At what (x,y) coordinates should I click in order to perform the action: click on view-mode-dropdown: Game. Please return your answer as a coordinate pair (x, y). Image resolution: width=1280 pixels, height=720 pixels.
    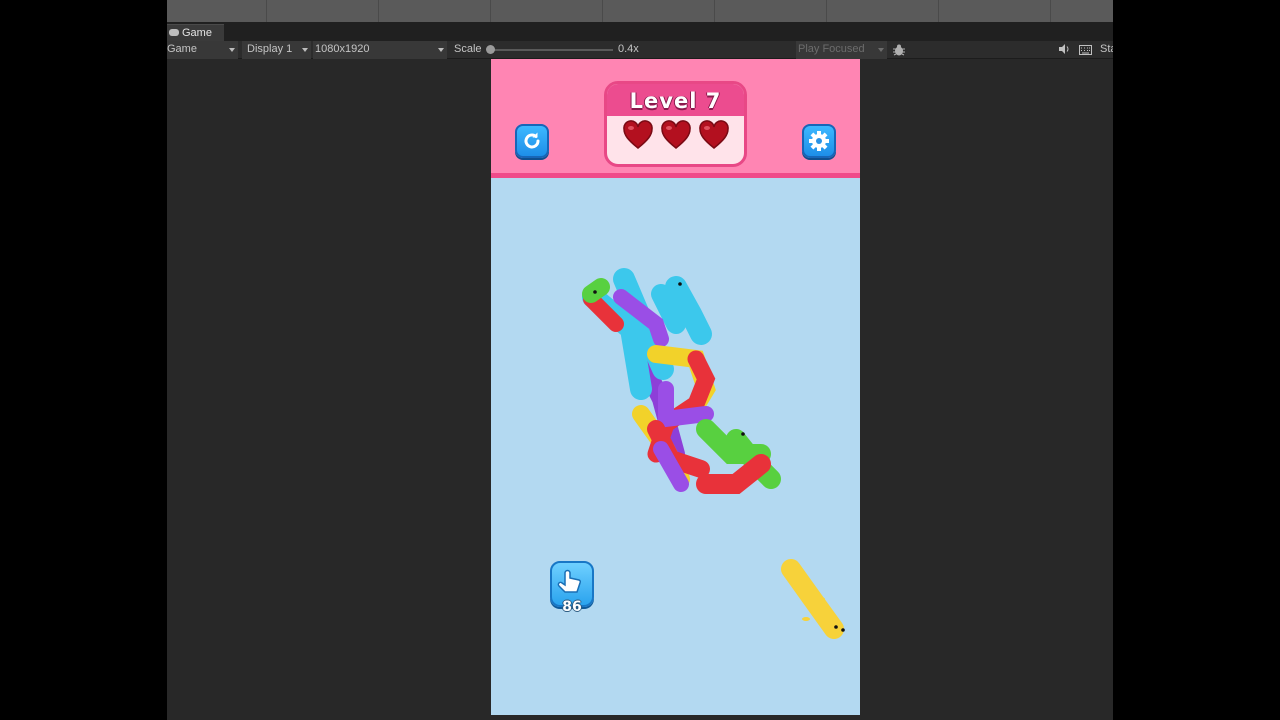
    Looking at the image, I should click on (202, 50).